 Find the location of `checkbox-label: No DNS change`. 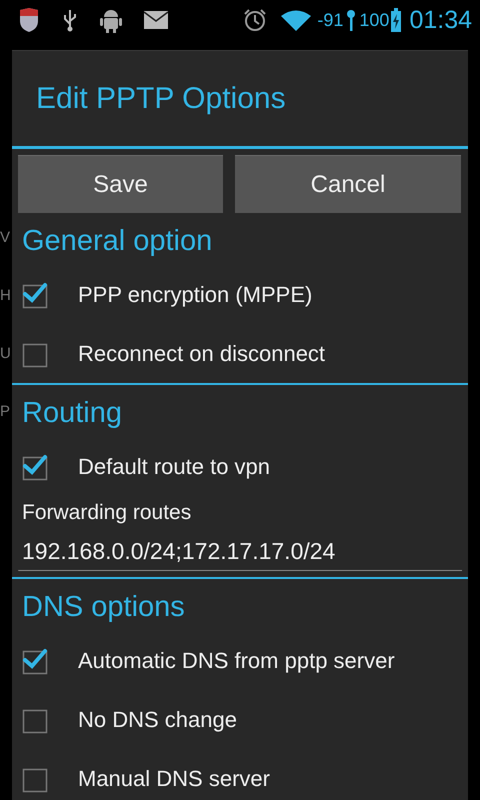

checkbox-label: No DNS change is located at coordinates (157, 719).